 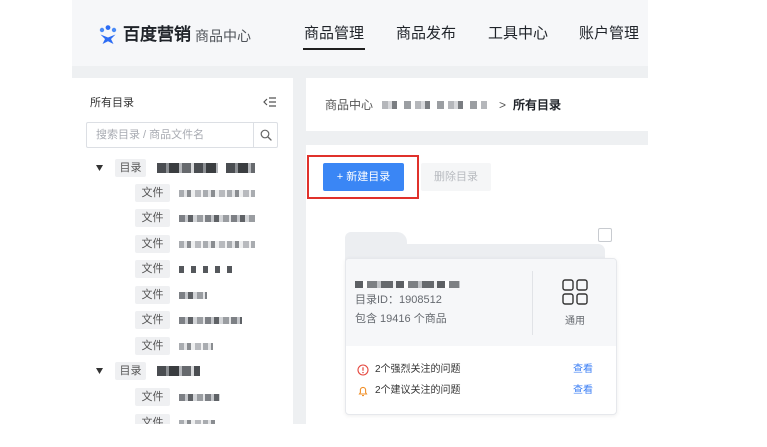 I want to click on nav-label: 工具中心, so click(x=517, y=33).